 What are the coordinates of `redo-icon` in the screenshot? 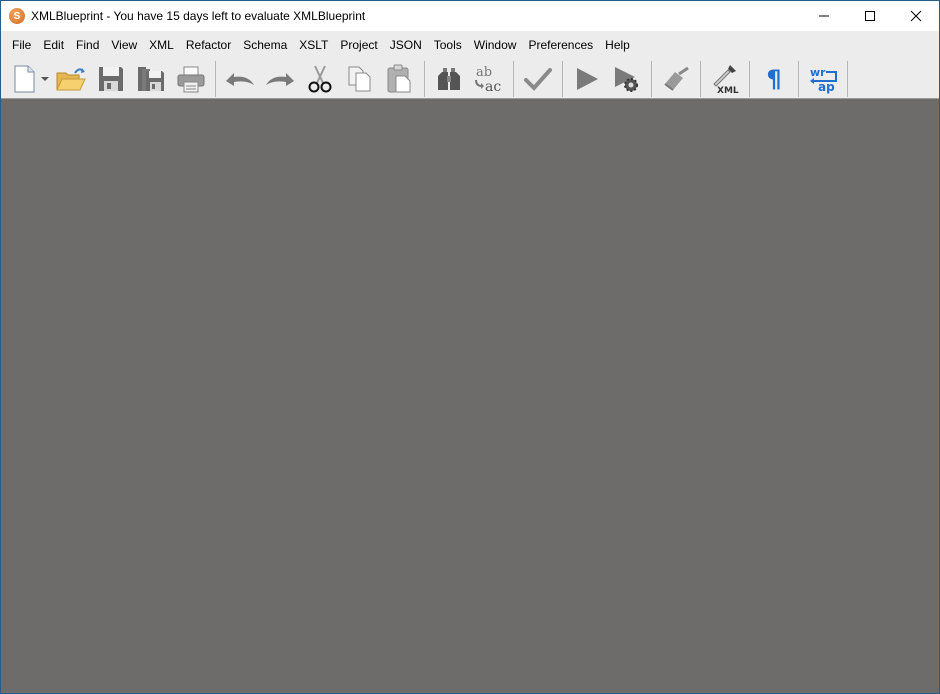 It's located at (280, 79).